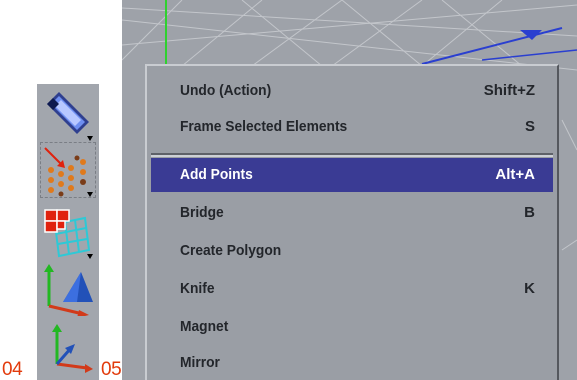 The image size is (577, 380). Describe the element at coordinates (529, 288) in the screenshot. I see `menu-item-shortcut: K` at that location.